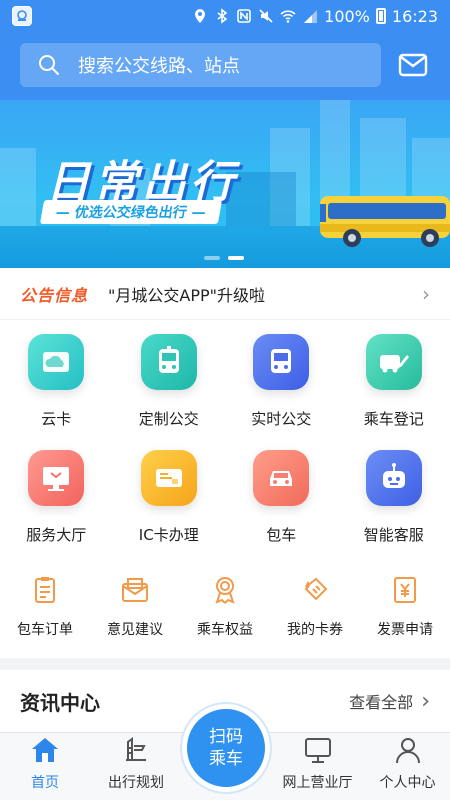 The image size is (450, 800). I want to click on grid-item-smart-service: 智能客服, so click(394, 497).